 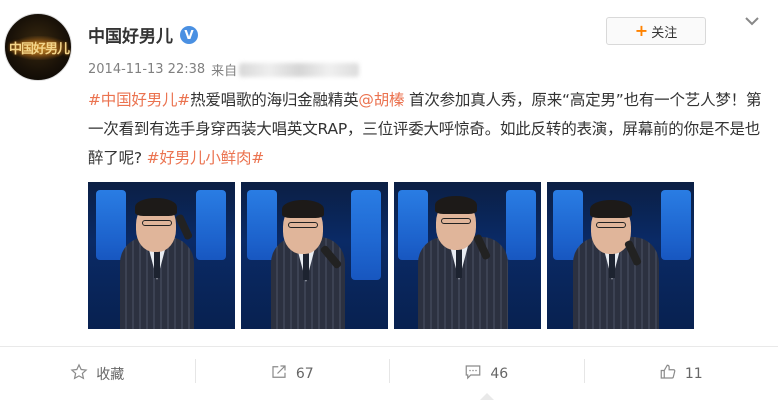 I want to click on hashtag-link: #中国好男儿#, so click(x=139, y=100).